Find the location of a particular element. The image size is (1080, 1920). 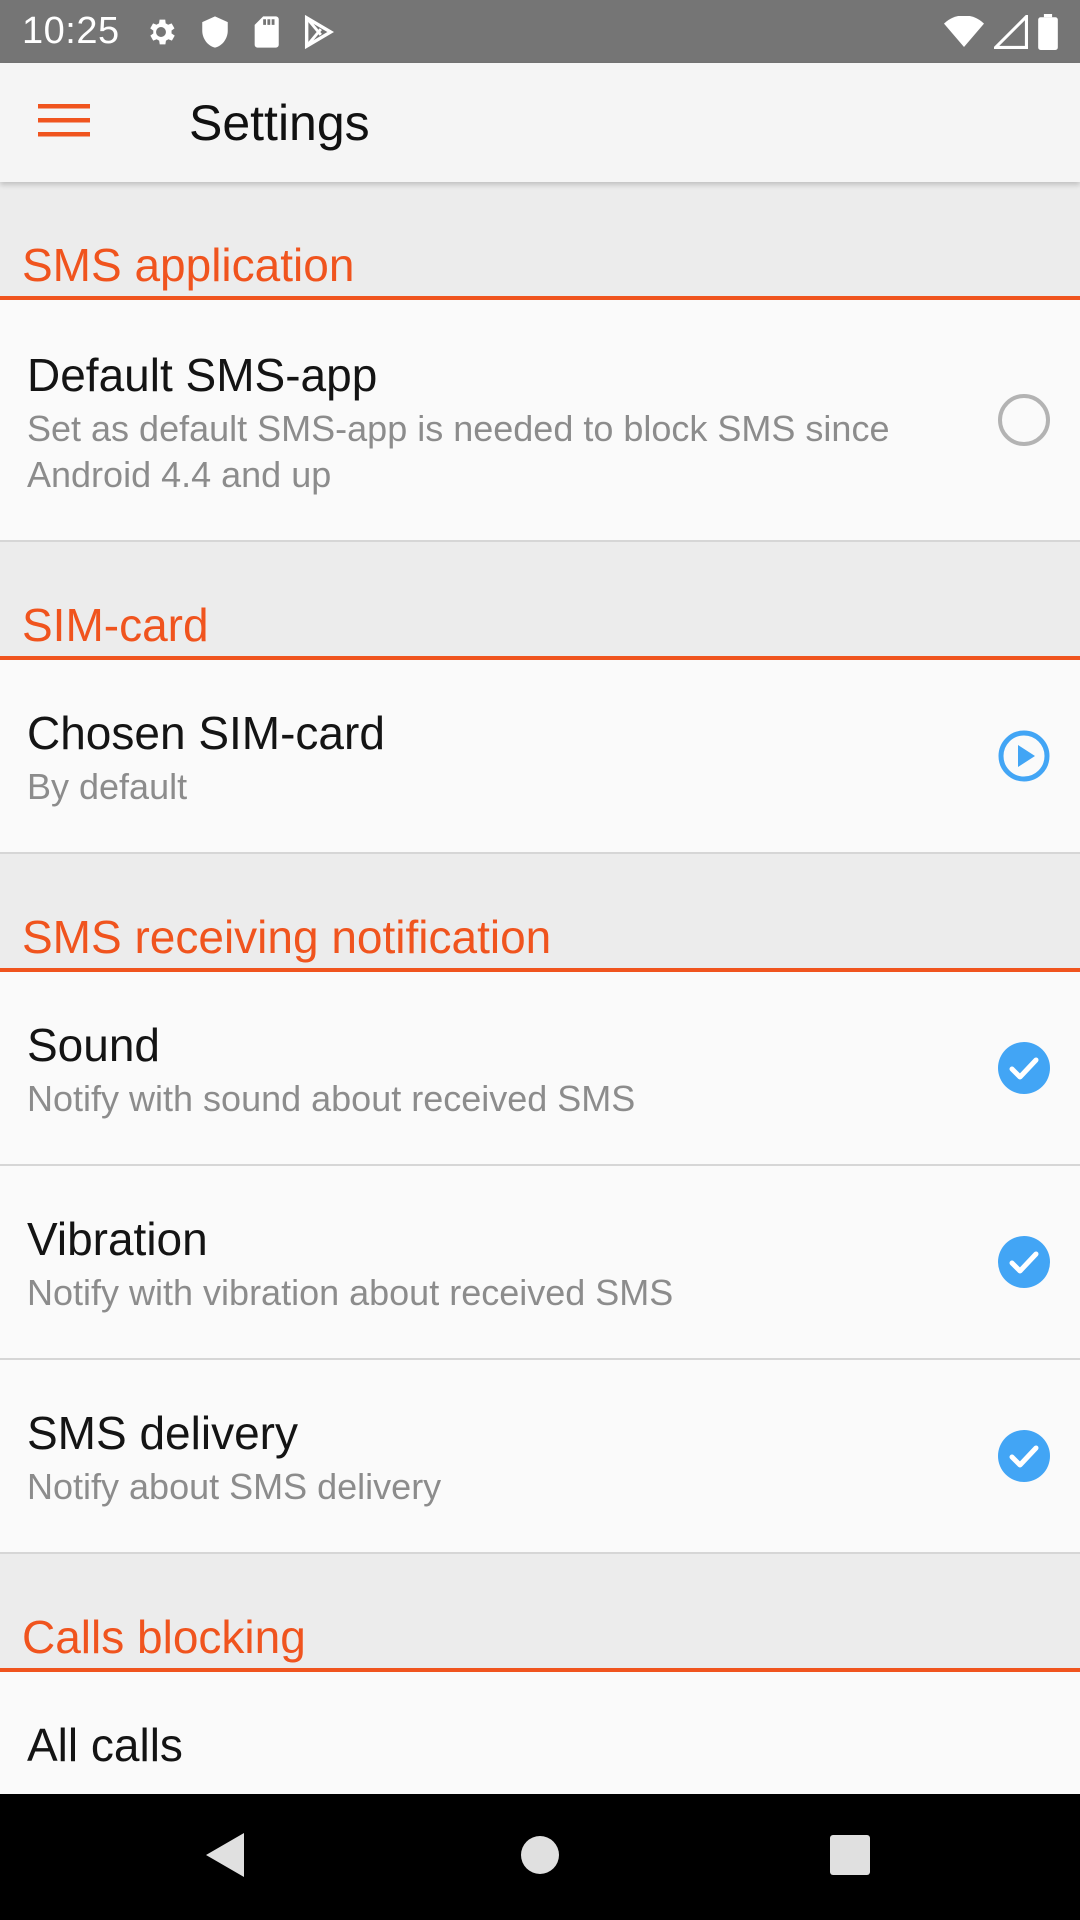

gear-icon is located at coordinates (161, 32).